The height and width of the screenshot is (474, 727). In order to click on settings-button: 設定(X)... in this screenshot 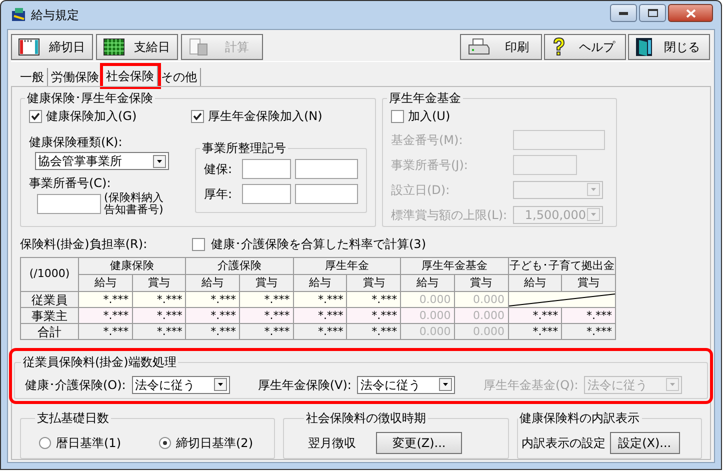, I will do `click(645, 443)`.